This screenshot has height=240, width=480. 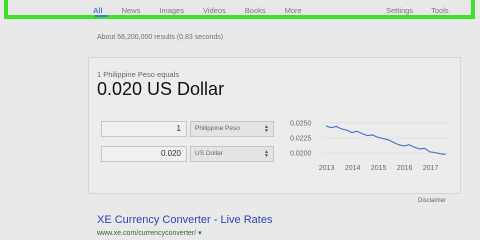 I want to click on chart-x-tick-label: 2014, so click(x=353, y=168).